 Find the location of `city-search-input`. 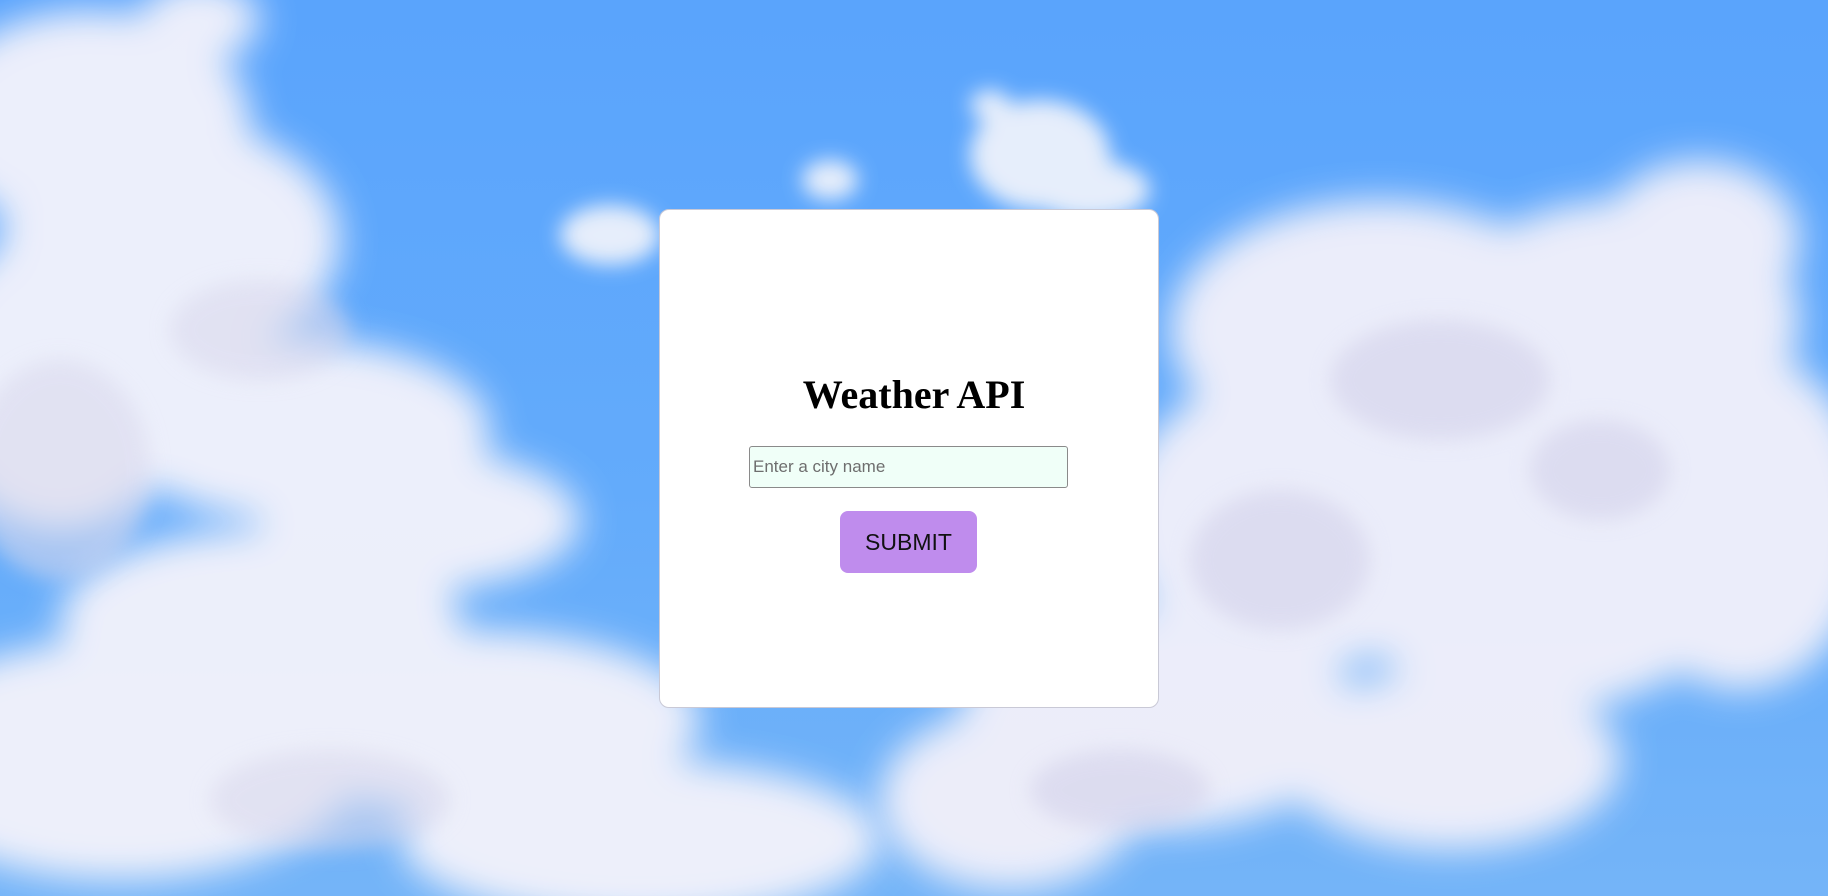

city-search-input is located at coordinates (908, 467).